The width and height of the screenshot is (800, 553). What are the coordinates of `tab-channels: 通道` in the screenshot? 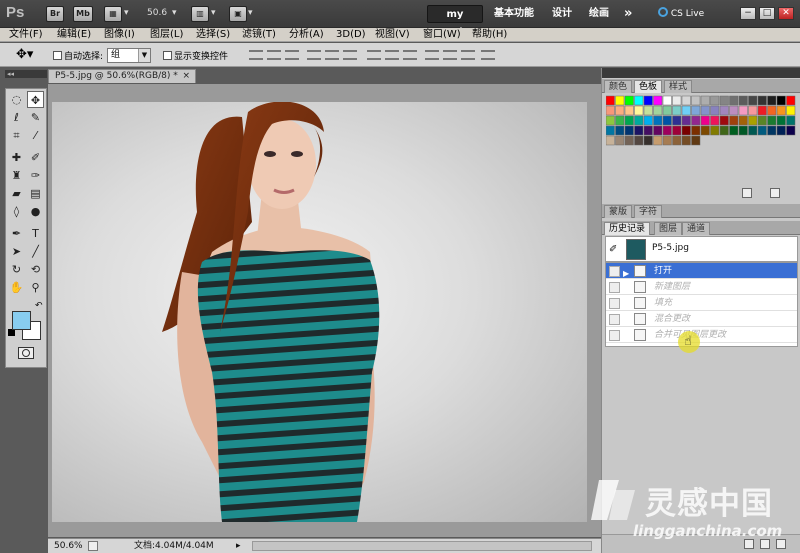 It's located at (696, 228).